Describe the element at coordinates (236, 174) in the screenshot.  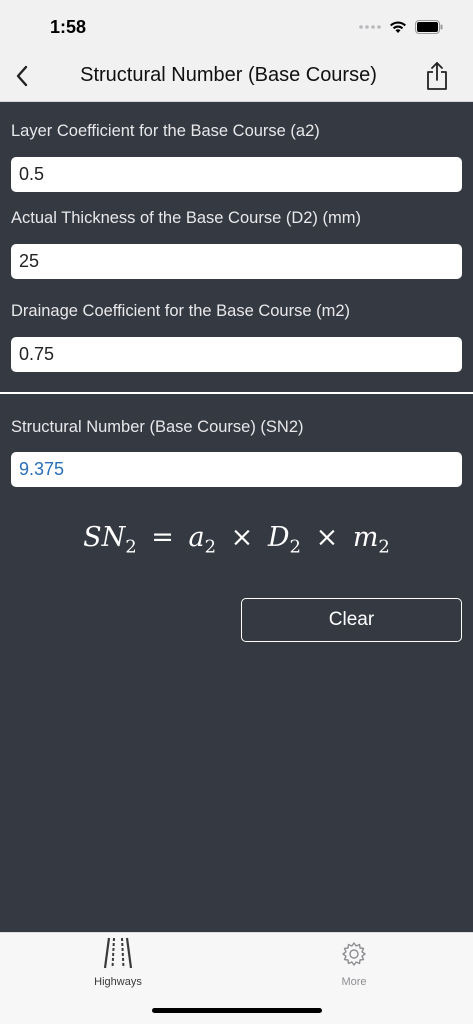
I see `a2-input: 0.5` at that location.